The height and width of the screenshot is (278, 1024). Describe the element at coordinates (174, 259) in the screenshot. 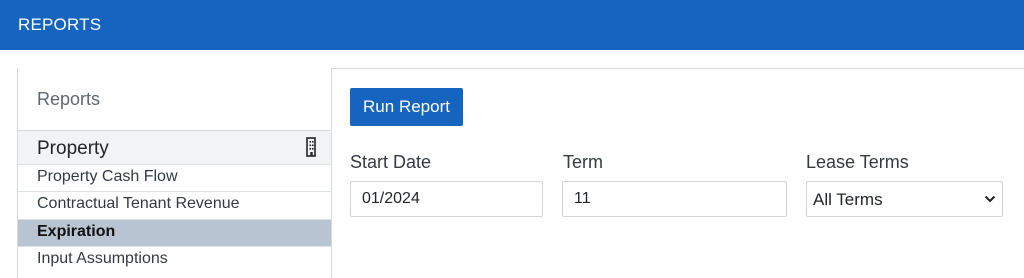

I see `sidebar-item-input-assumptions: Input Assumptions` at that location.